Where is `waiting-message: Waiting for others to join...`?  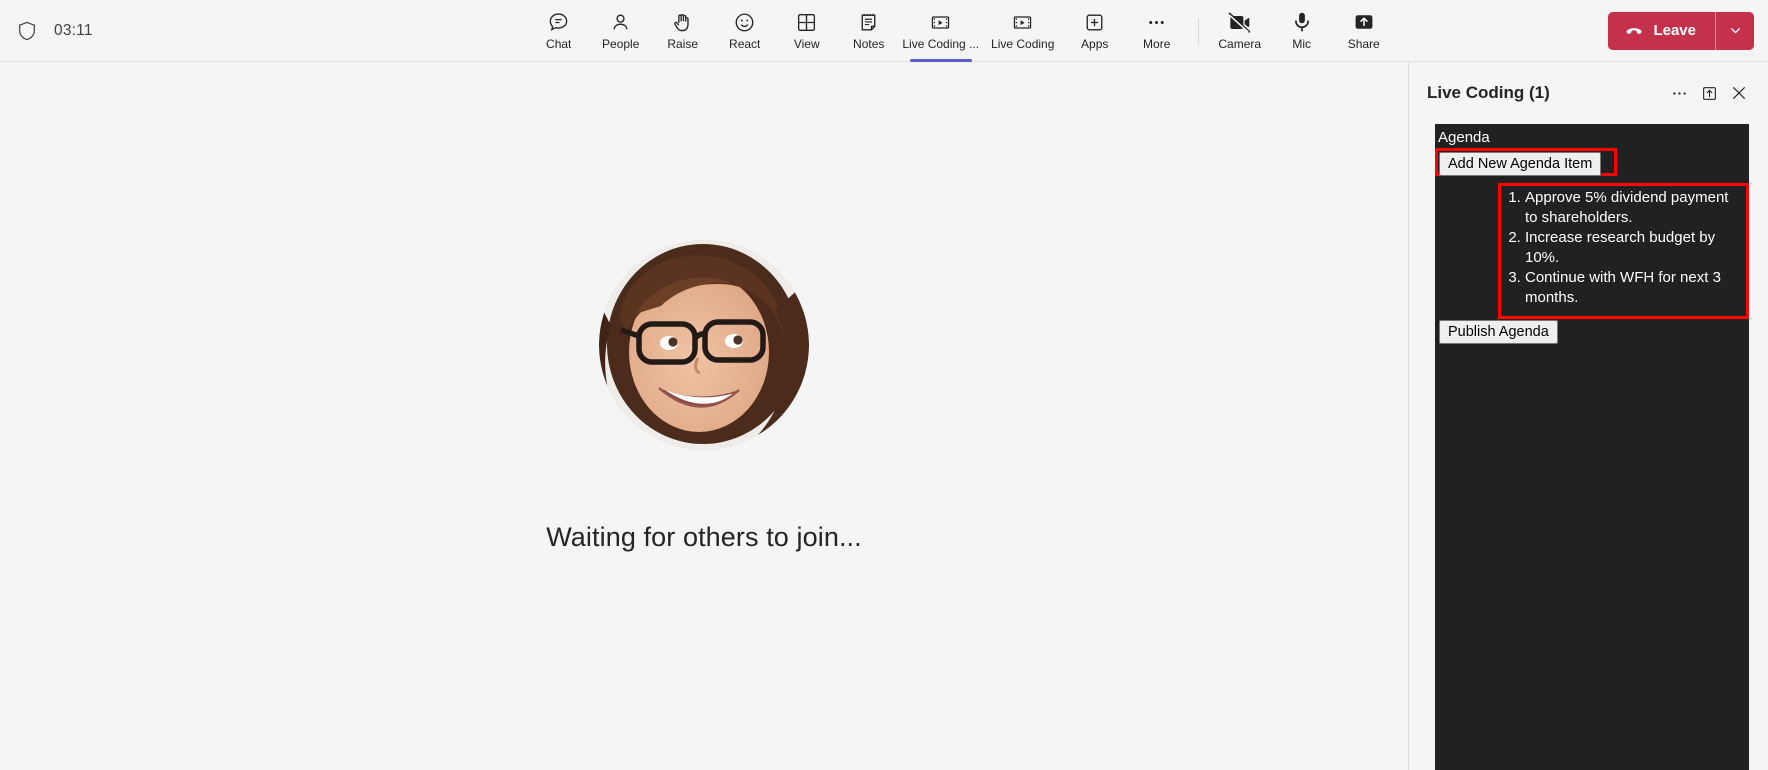 waiting-message: Waiting for others to join... is located at coordinates (704, 536).